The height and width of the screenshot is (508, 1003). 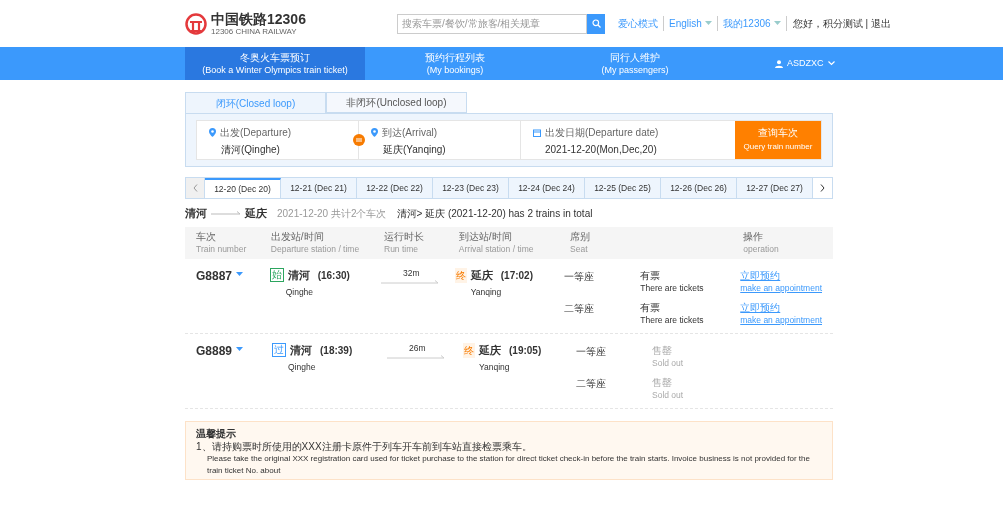 What do you see at coordinates (761, 249) in the screenshot?
I see `column-header: operation` at bounding box center [761, 249].